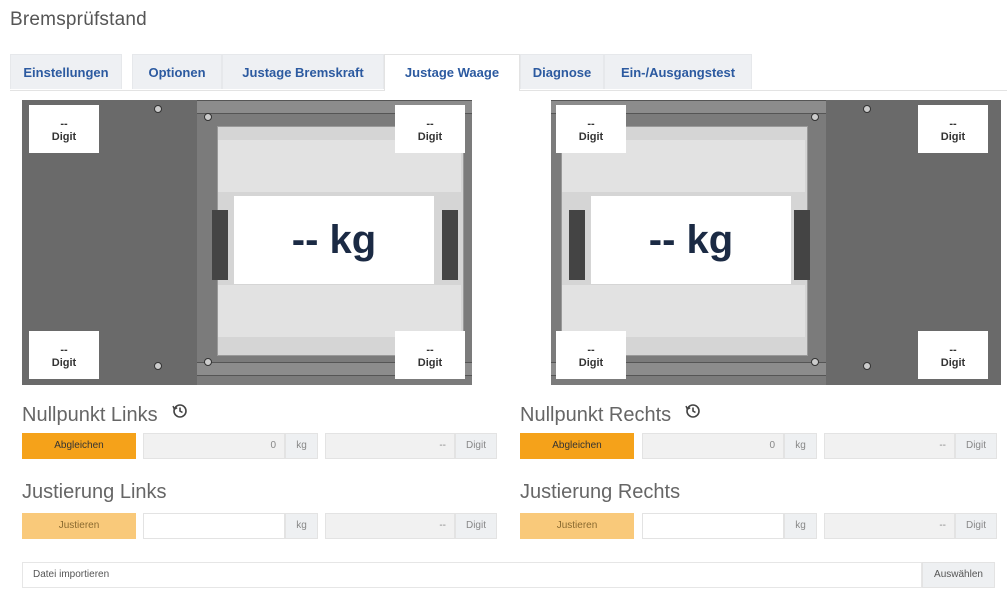 This screenshot has height=591, width=1007. I want to click on nullpunkt-rechts-kg-input: 0, so click(713, 446).